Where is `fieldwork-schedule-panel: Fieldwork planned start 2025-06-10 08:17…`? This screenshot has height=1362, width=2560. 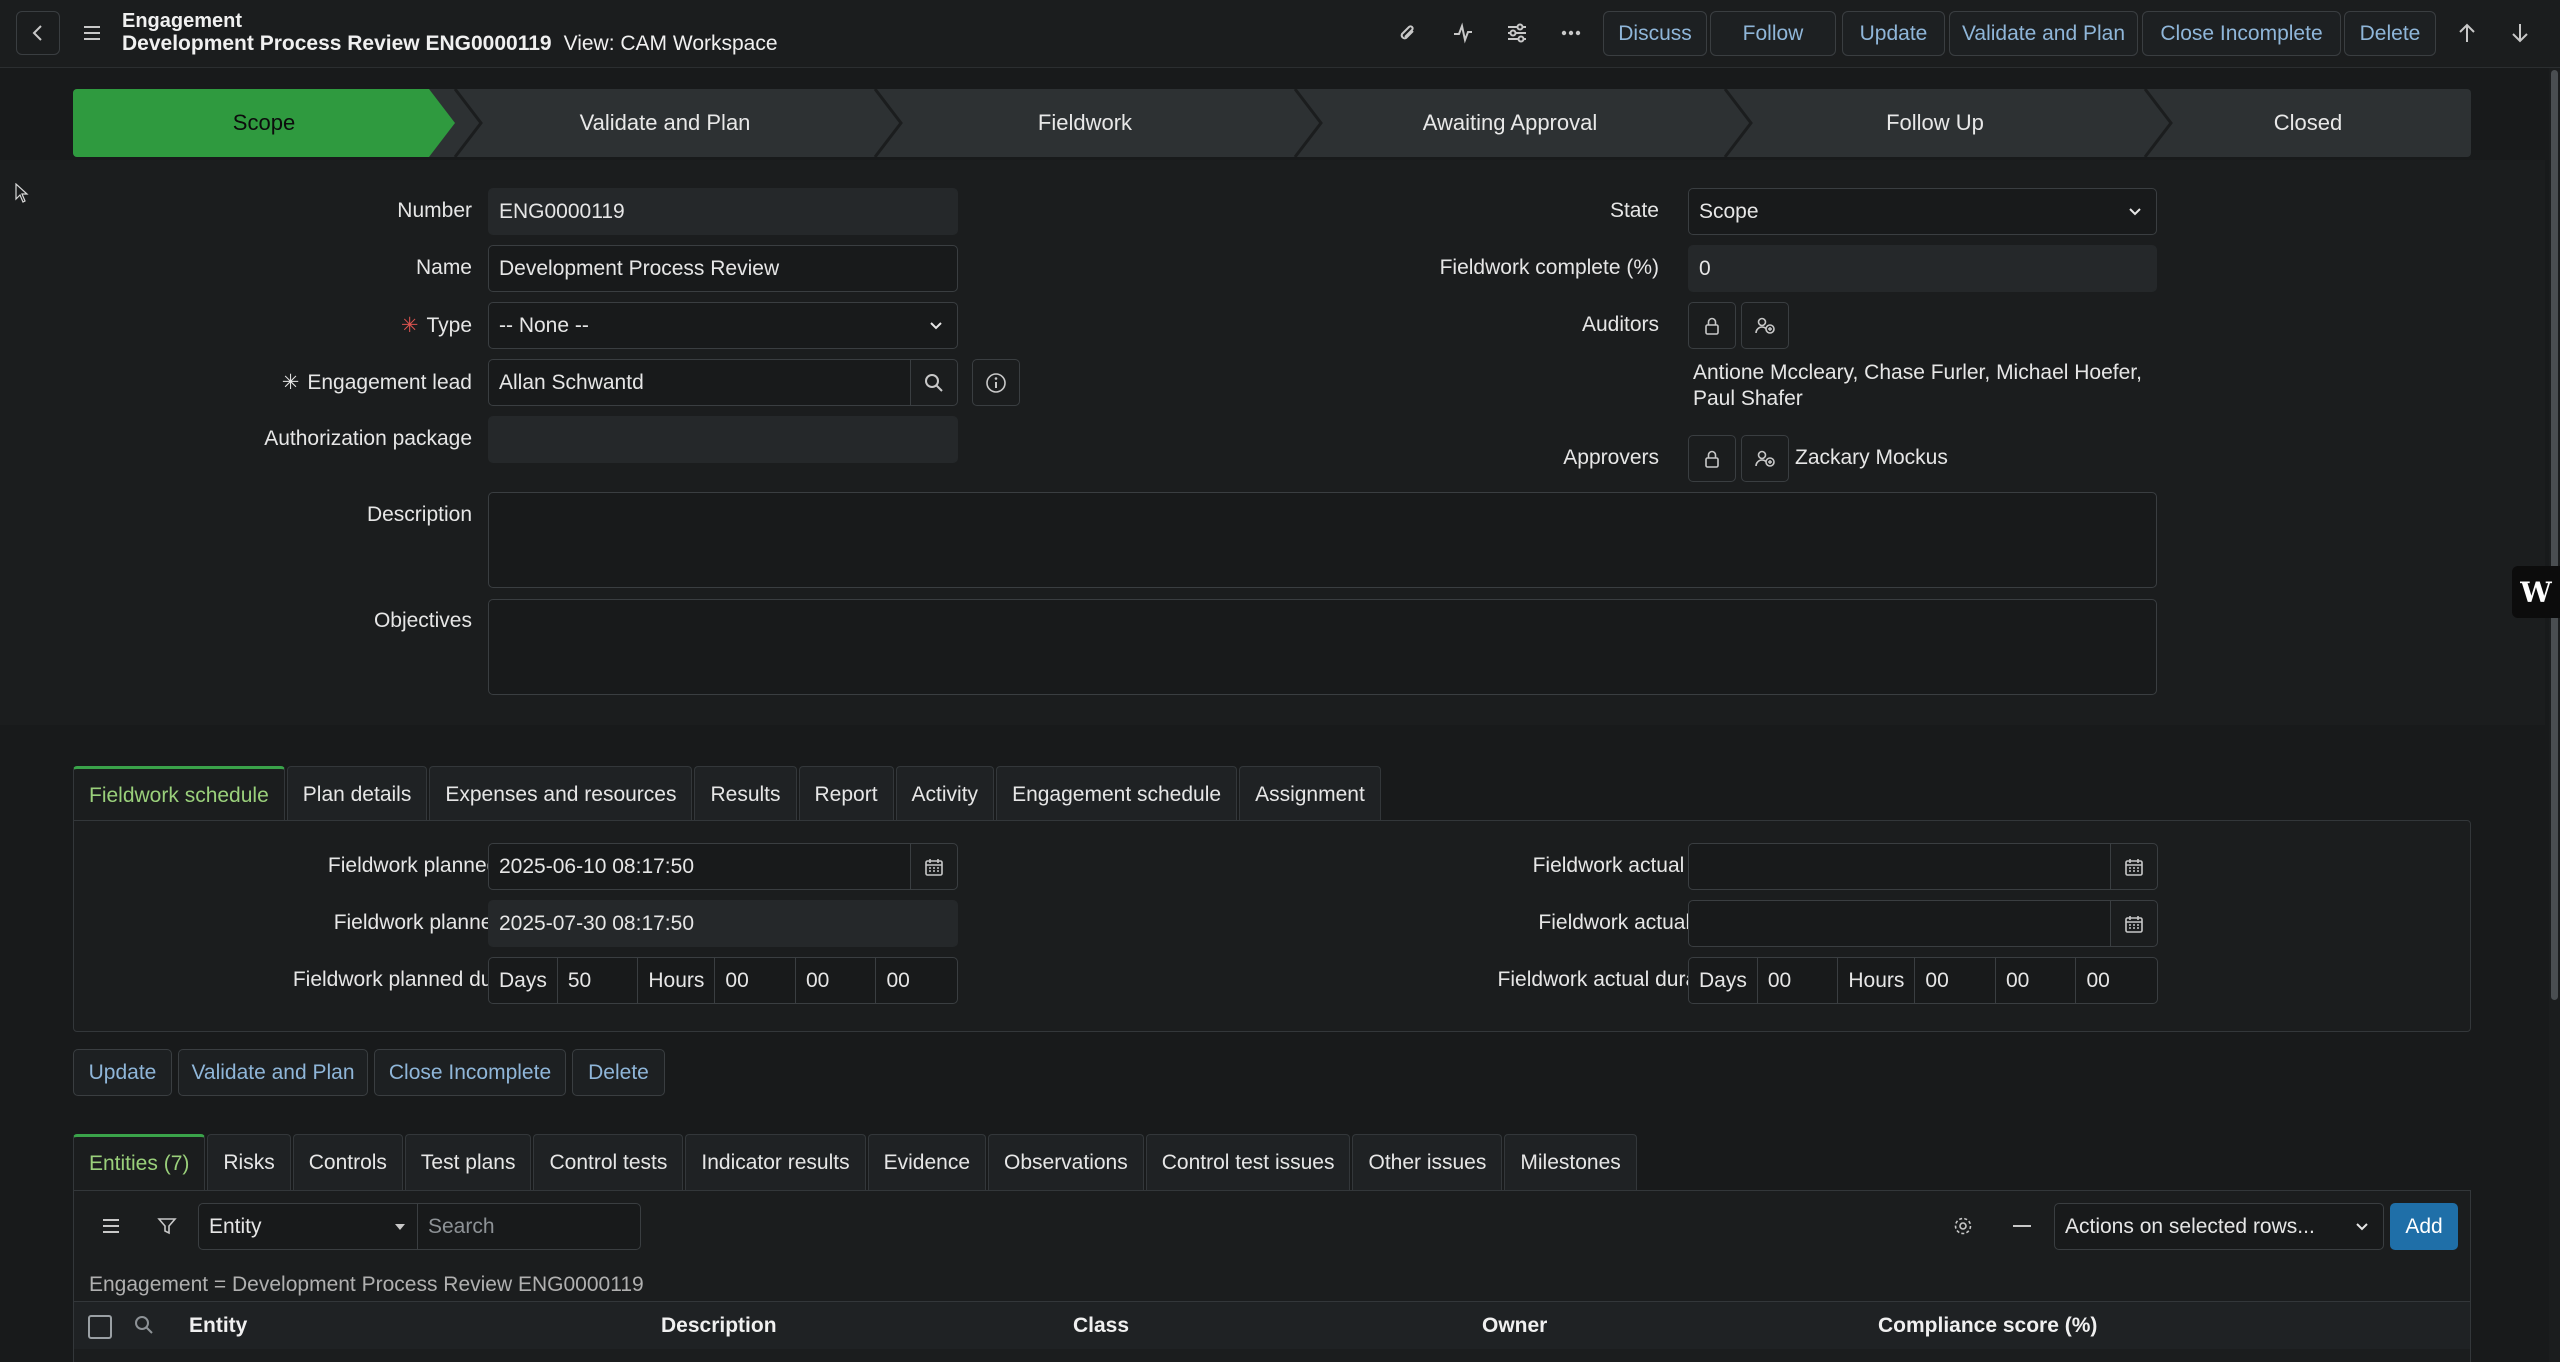 fieldwork-schedule-panel: Fieldwork planned start 2025-06-10 08:17… is located at coordinates (1272, 926).